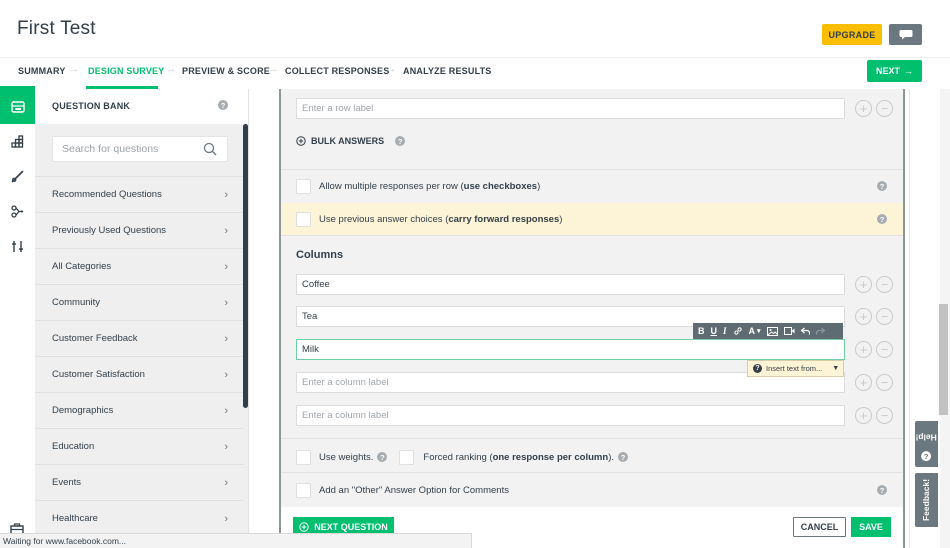 The height and width of the screenshot is (548, 950). I want to click on allow-multiple-checkbox, so click(303, 186).